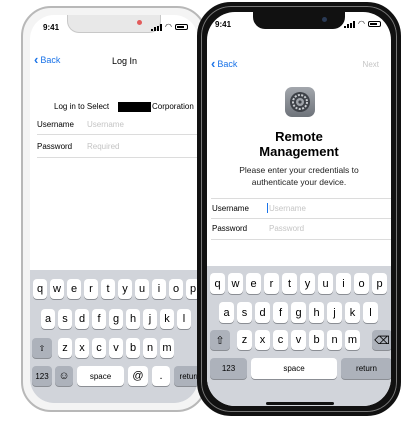 This screenshot has height=421, width=413. Describe the element at coordinates (134, 107) in the screenshot. I see `redacted-company-name` at that location.